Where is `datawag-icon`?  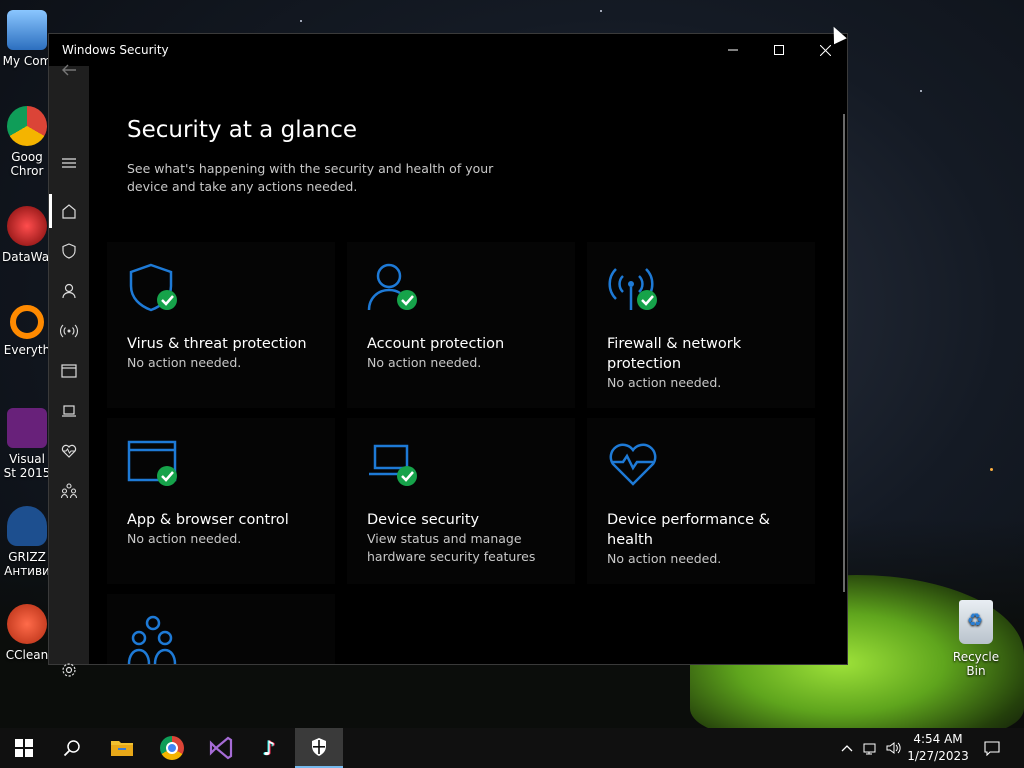 datawag-icon is located at coordinates (27, 226).